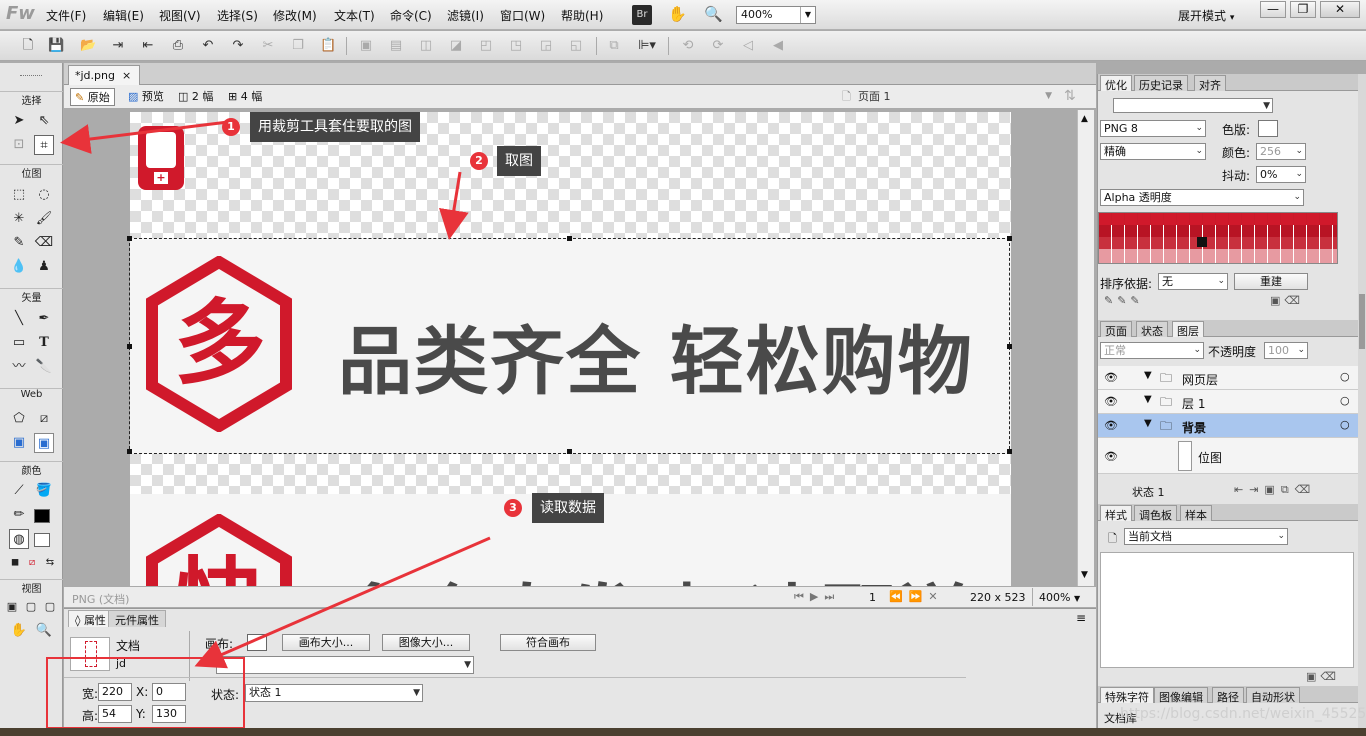 This screenshot has height=736, width=1366. What do you see at coordinates (145, 693) in the screenshot?
I see `highlight-box` at bounding box center [145, 693].